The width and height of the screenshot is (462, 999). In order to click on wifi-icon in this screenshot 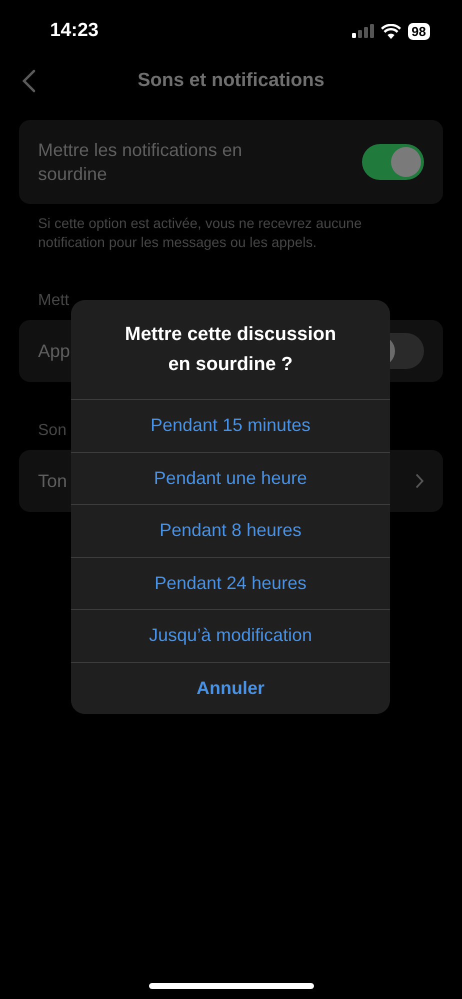, I will do `click(390, 31)`.